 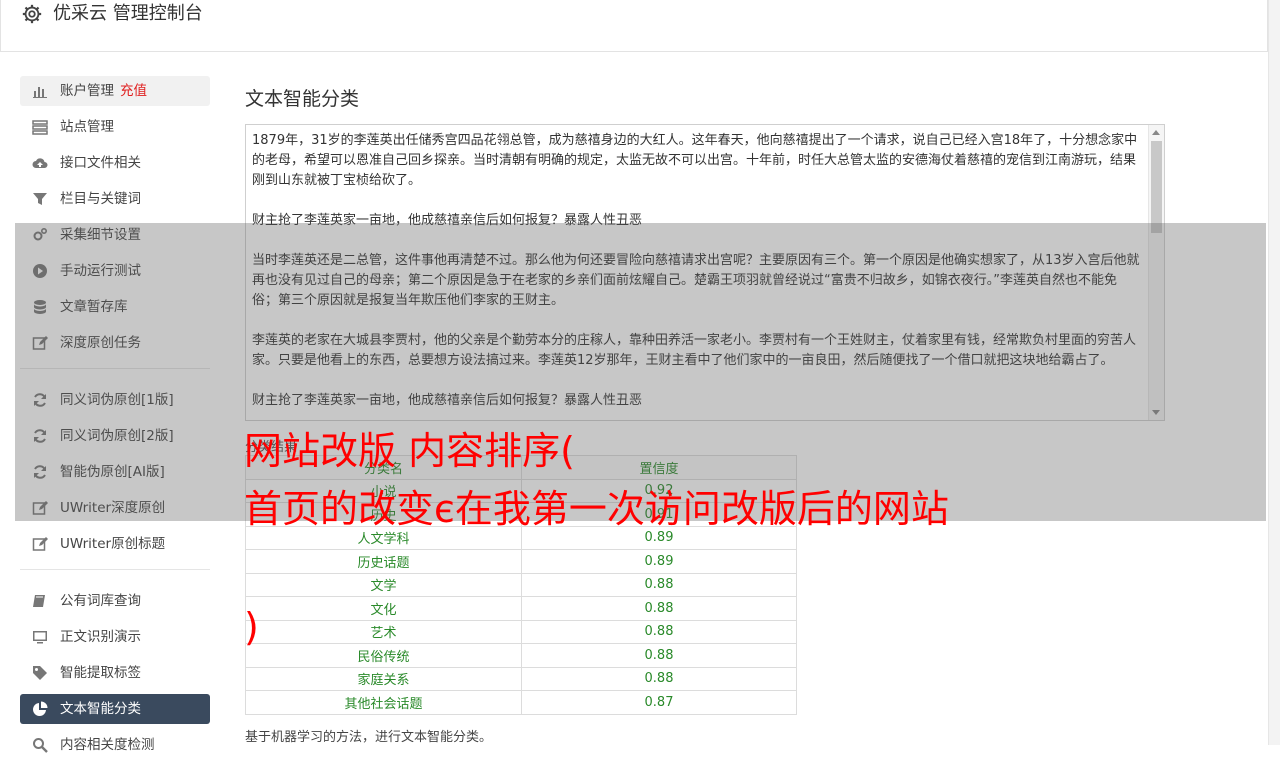 I want to click on table-row: 民俗传统 0.88, so click(x=521, y=655).